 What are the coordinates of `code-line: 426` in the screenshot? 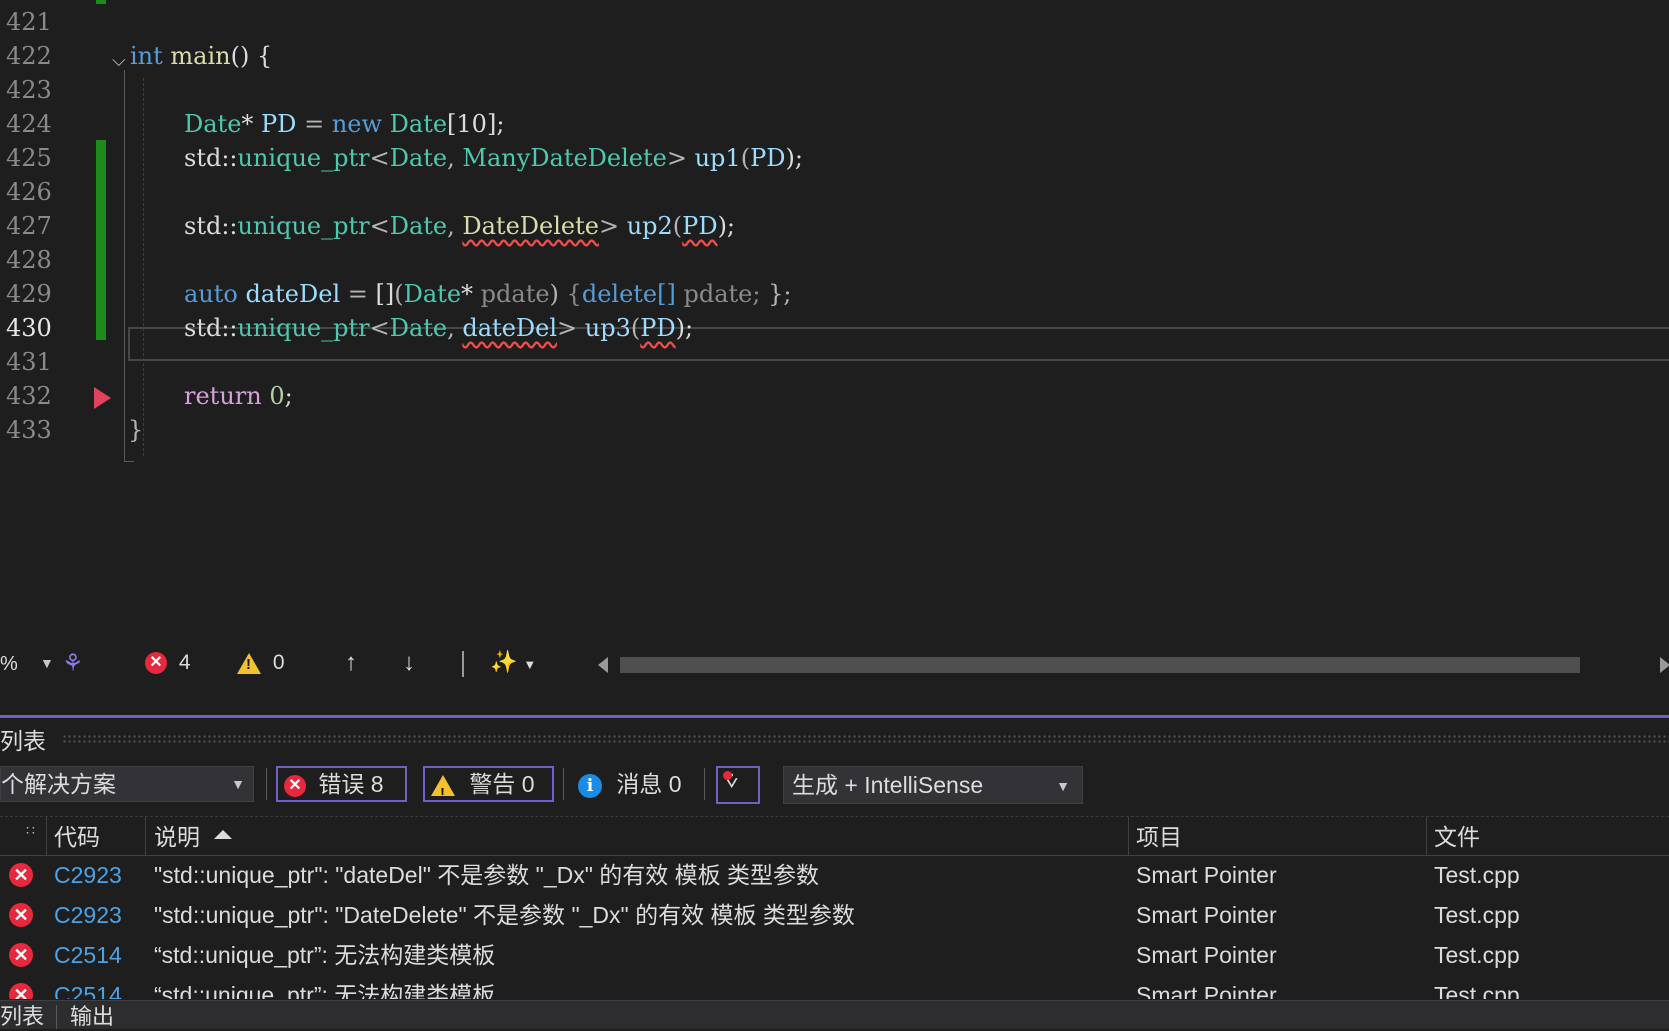 It's located at (834, 192).